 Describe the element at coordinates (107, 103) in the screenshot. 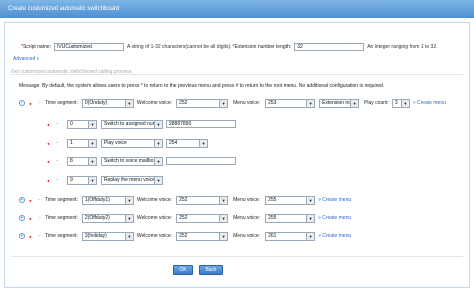

I see `time-segment-select: 0(Onduty) ▼` at that location.